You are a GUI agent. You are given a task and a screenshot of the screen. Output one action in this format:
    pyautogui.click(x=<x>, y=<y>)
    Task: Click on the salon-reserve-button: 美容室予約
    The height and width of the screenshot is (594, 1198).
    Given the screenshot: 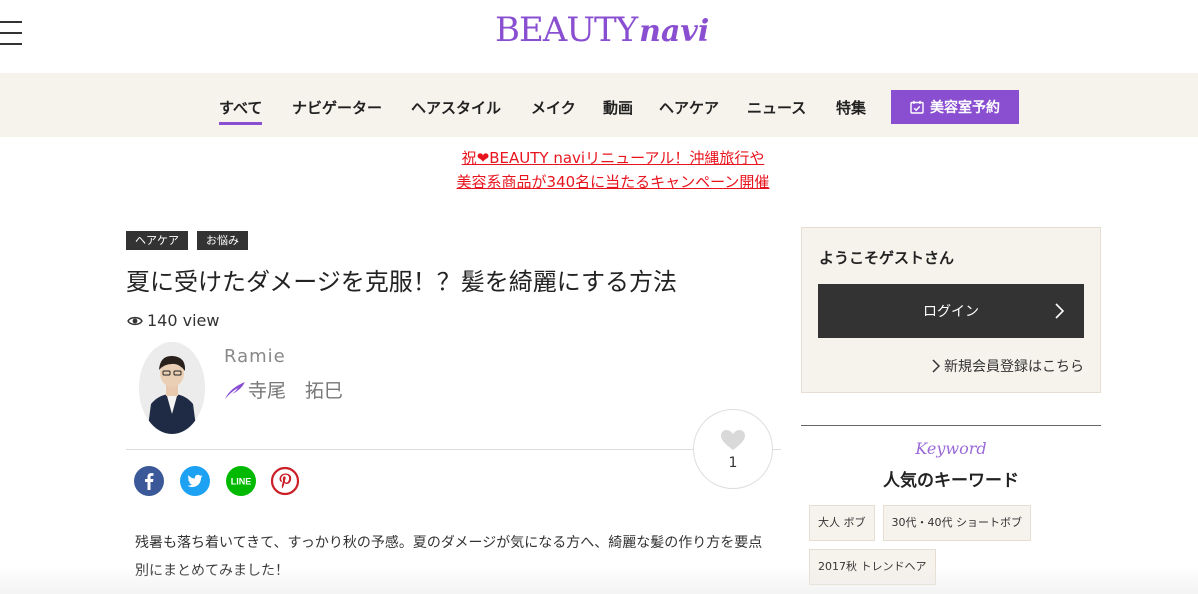 What is the action you would take?
    pyautogui.click(x=955, y=107)
    